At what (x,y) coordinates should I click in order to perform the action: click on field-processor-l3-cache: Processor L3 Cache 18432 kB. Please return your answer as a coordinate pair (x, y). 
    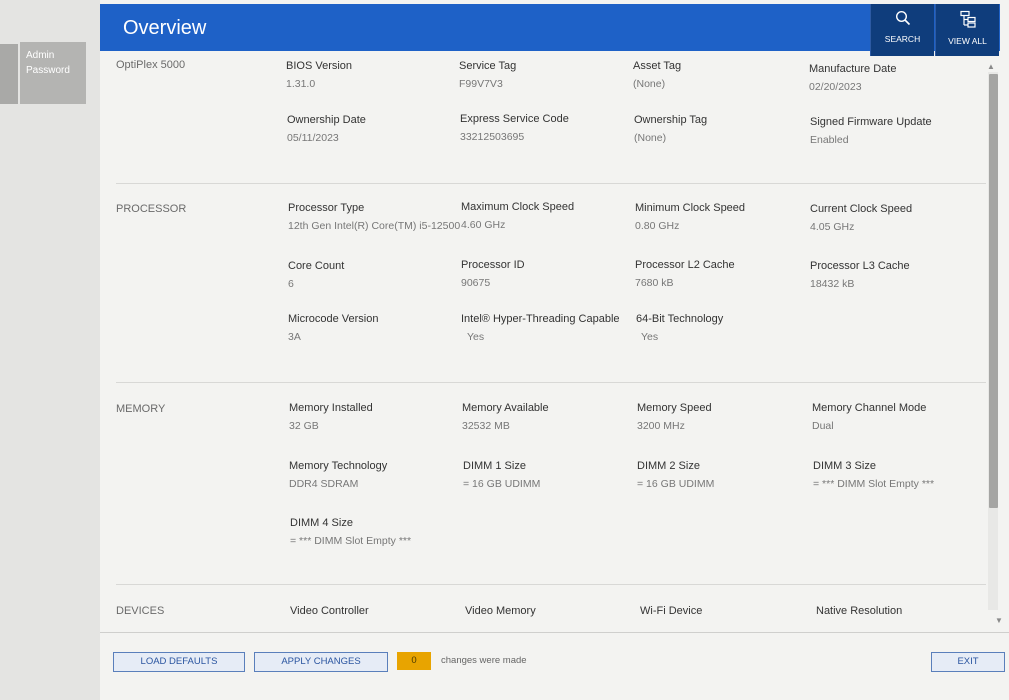
    Looking at the image, I should click on (897, 275).